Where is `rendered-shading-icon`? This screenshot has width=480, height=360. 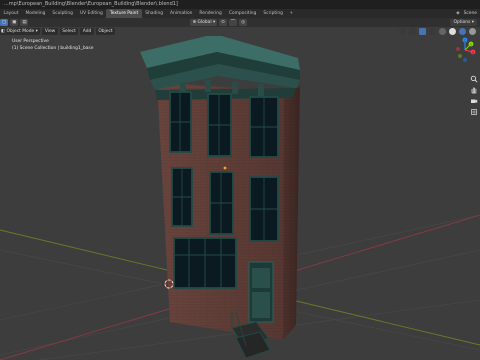 rendered-shading-icon is located at coordinates (472, 31).